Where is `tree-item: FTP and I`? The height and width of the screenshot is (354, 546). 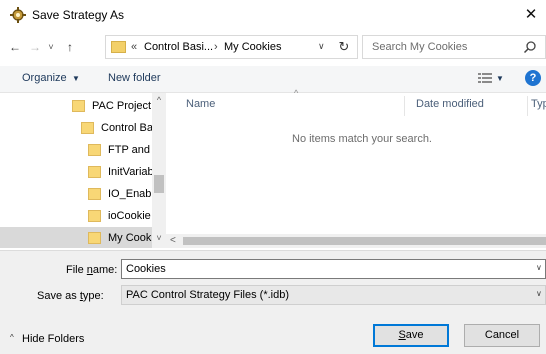 tree-item: FTP and I is located at coordinates (120, 150).